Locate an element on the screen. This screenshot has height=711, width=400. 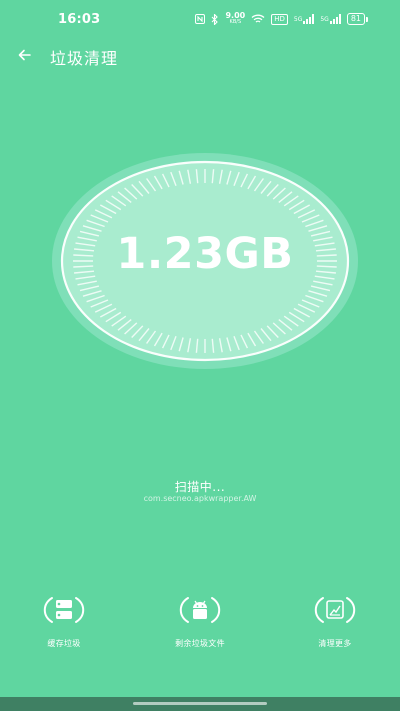
feature-clean-more: 清理更多 is located at coordinates (335, 620).